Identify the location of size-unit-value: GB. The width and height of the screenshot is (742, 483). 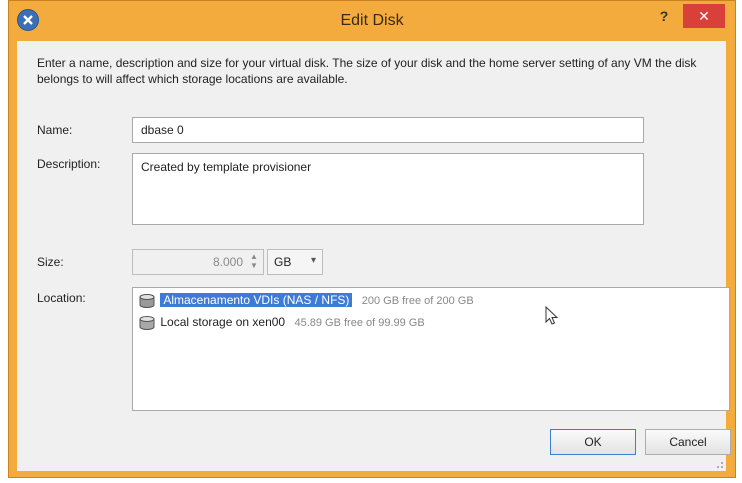
(283, 262).